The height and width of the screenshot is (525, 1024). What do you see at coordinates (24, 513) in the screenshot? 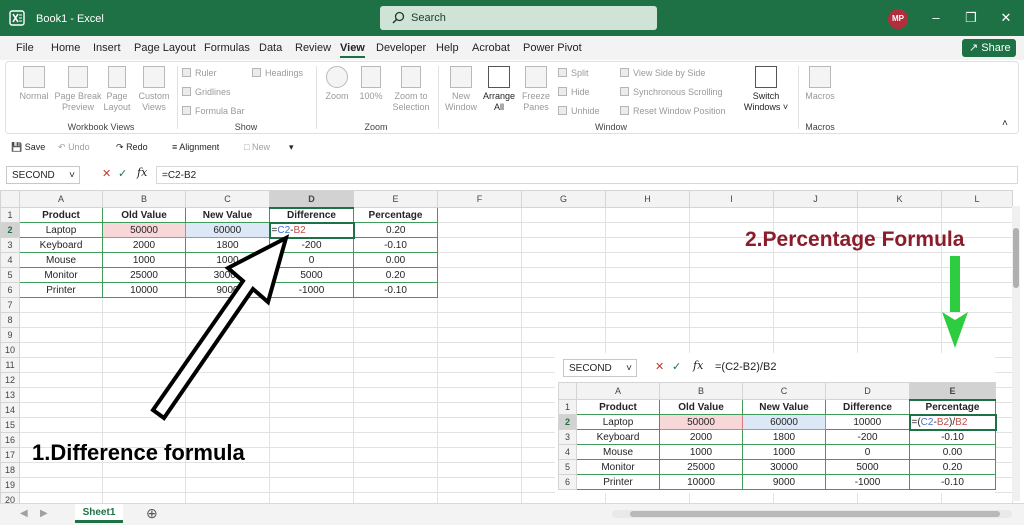
I see `prev-sheet-icon: ◀` at bounding box center [24, 513].